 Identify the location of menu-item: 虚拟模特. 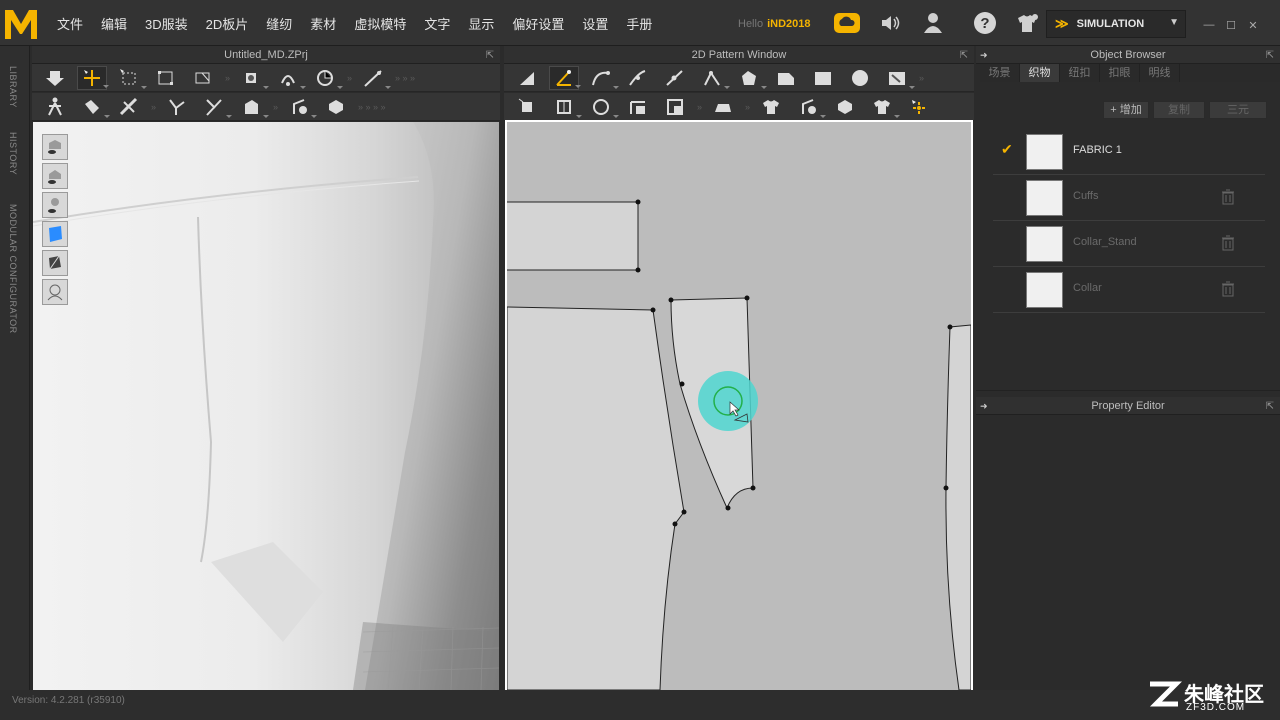
(380, 23).